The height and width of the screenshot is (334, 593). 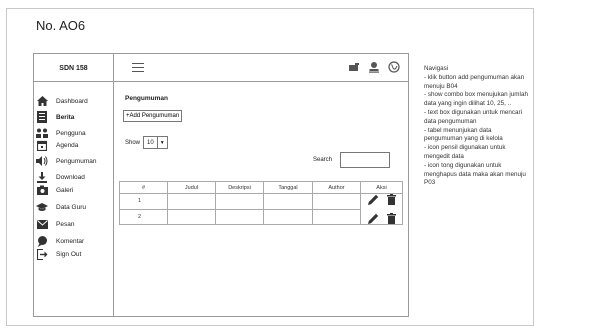 I want to click on sidebar-item-label: Dashboard, so click(x=72, y=101).